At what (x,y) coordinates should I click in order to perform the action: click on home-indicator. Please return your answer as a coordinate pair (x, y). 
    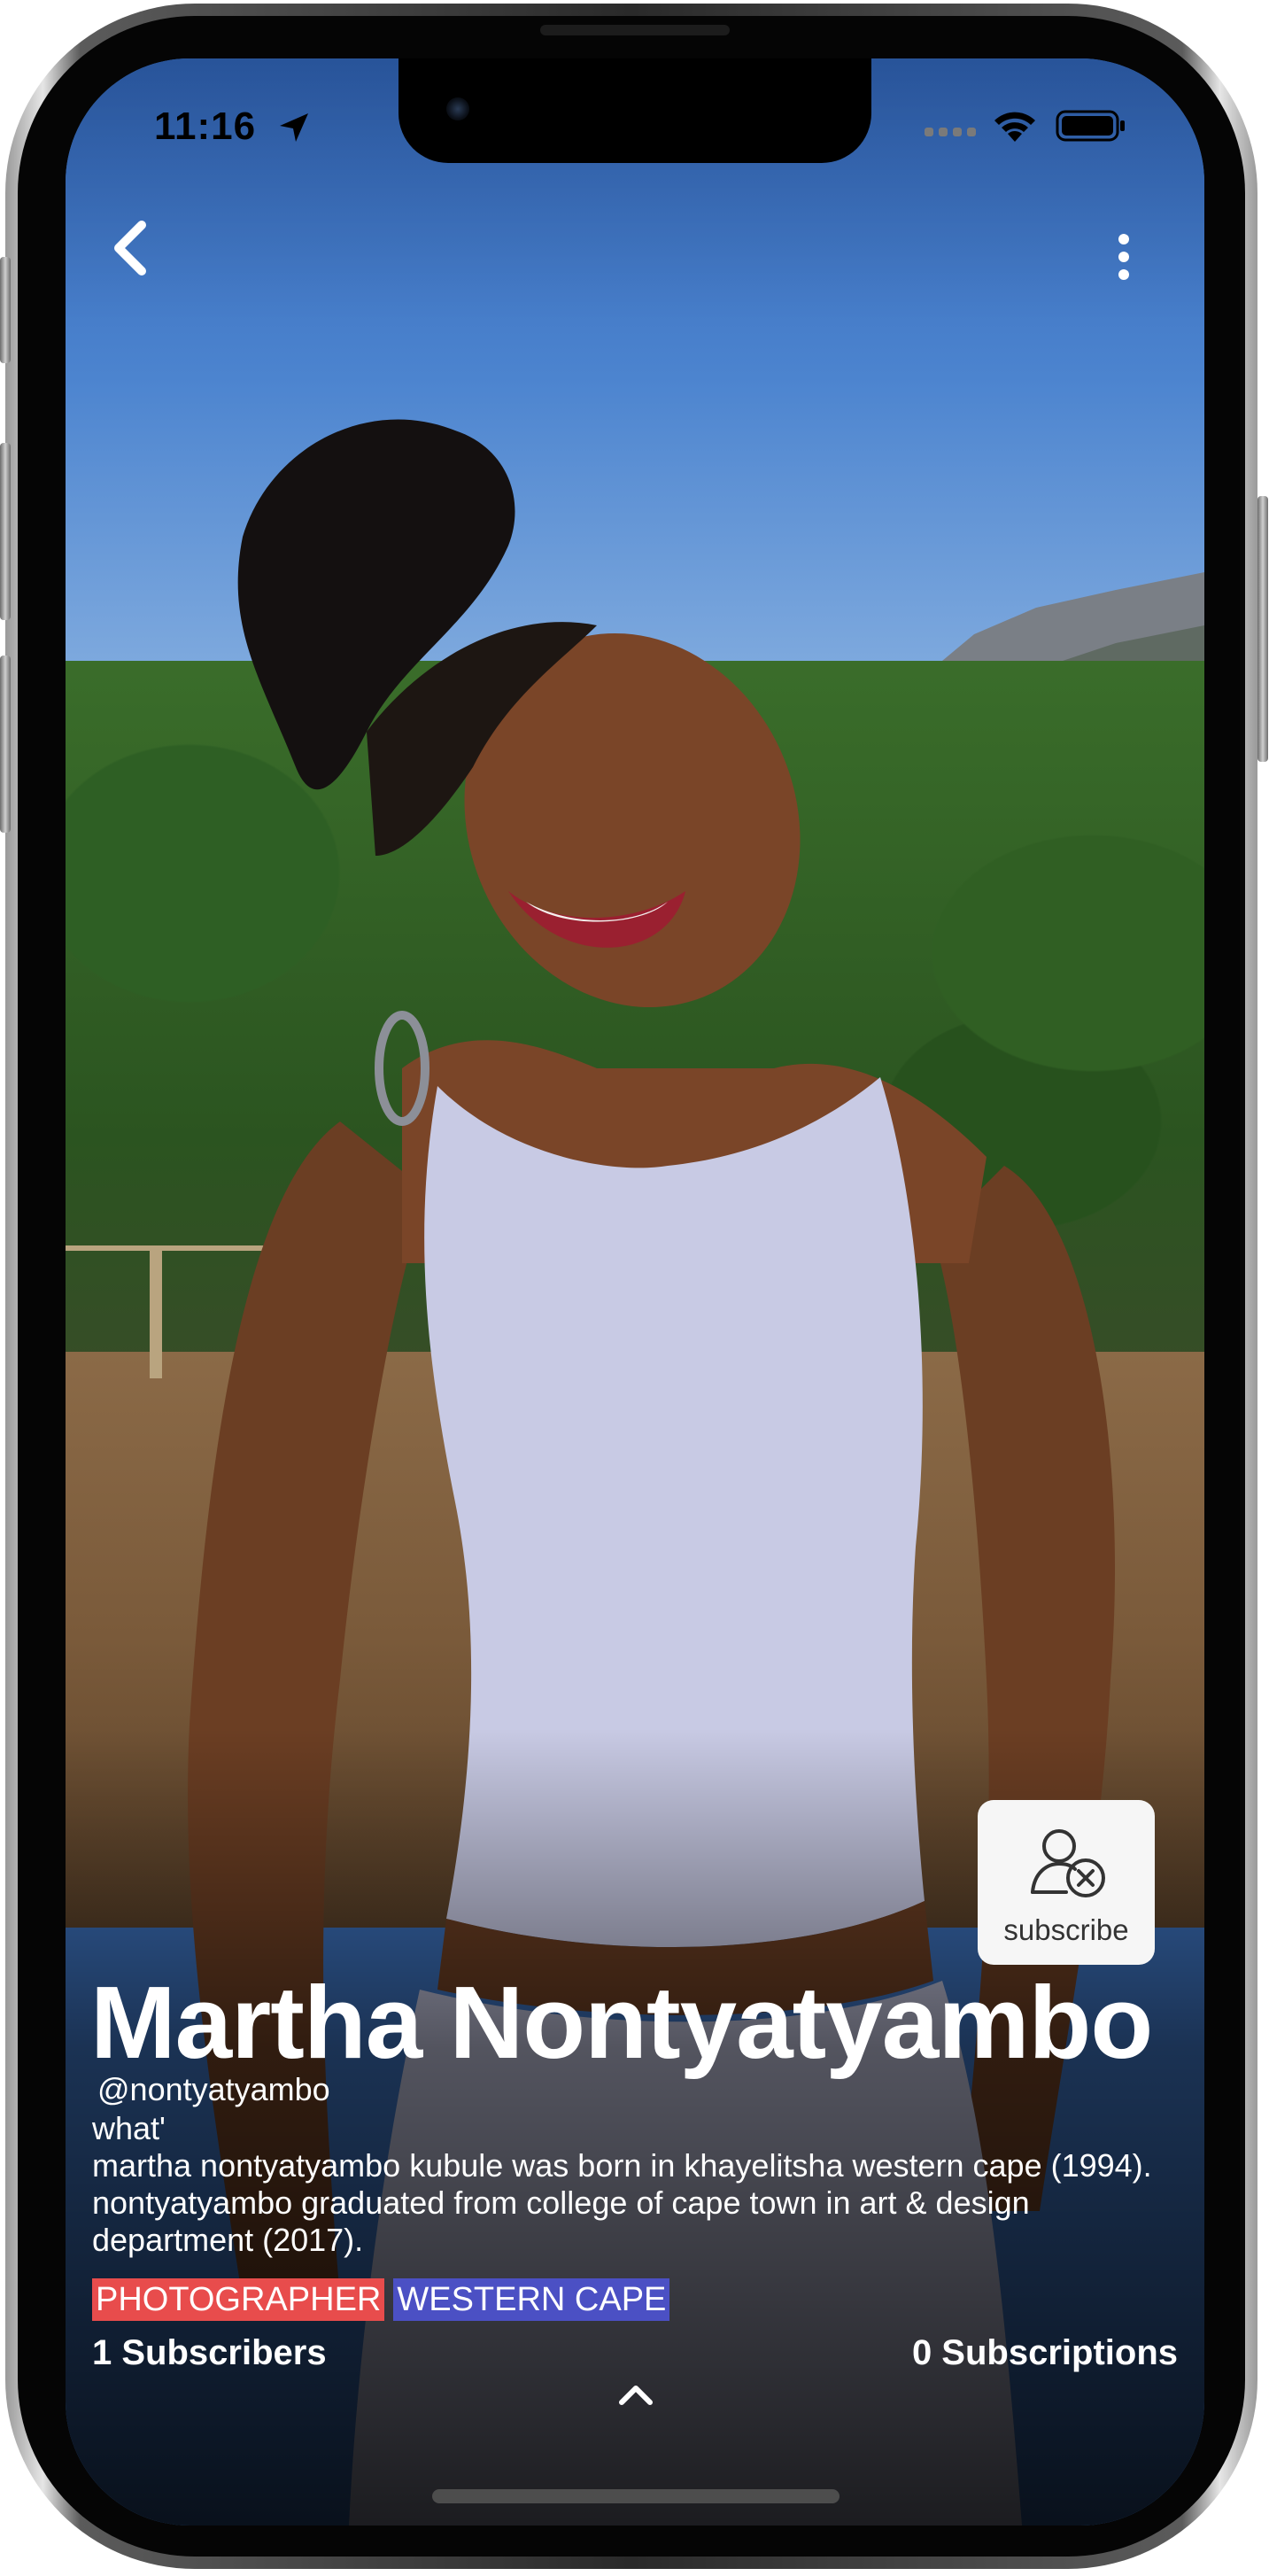
    Looking at the image, I should click on (636, 2496).